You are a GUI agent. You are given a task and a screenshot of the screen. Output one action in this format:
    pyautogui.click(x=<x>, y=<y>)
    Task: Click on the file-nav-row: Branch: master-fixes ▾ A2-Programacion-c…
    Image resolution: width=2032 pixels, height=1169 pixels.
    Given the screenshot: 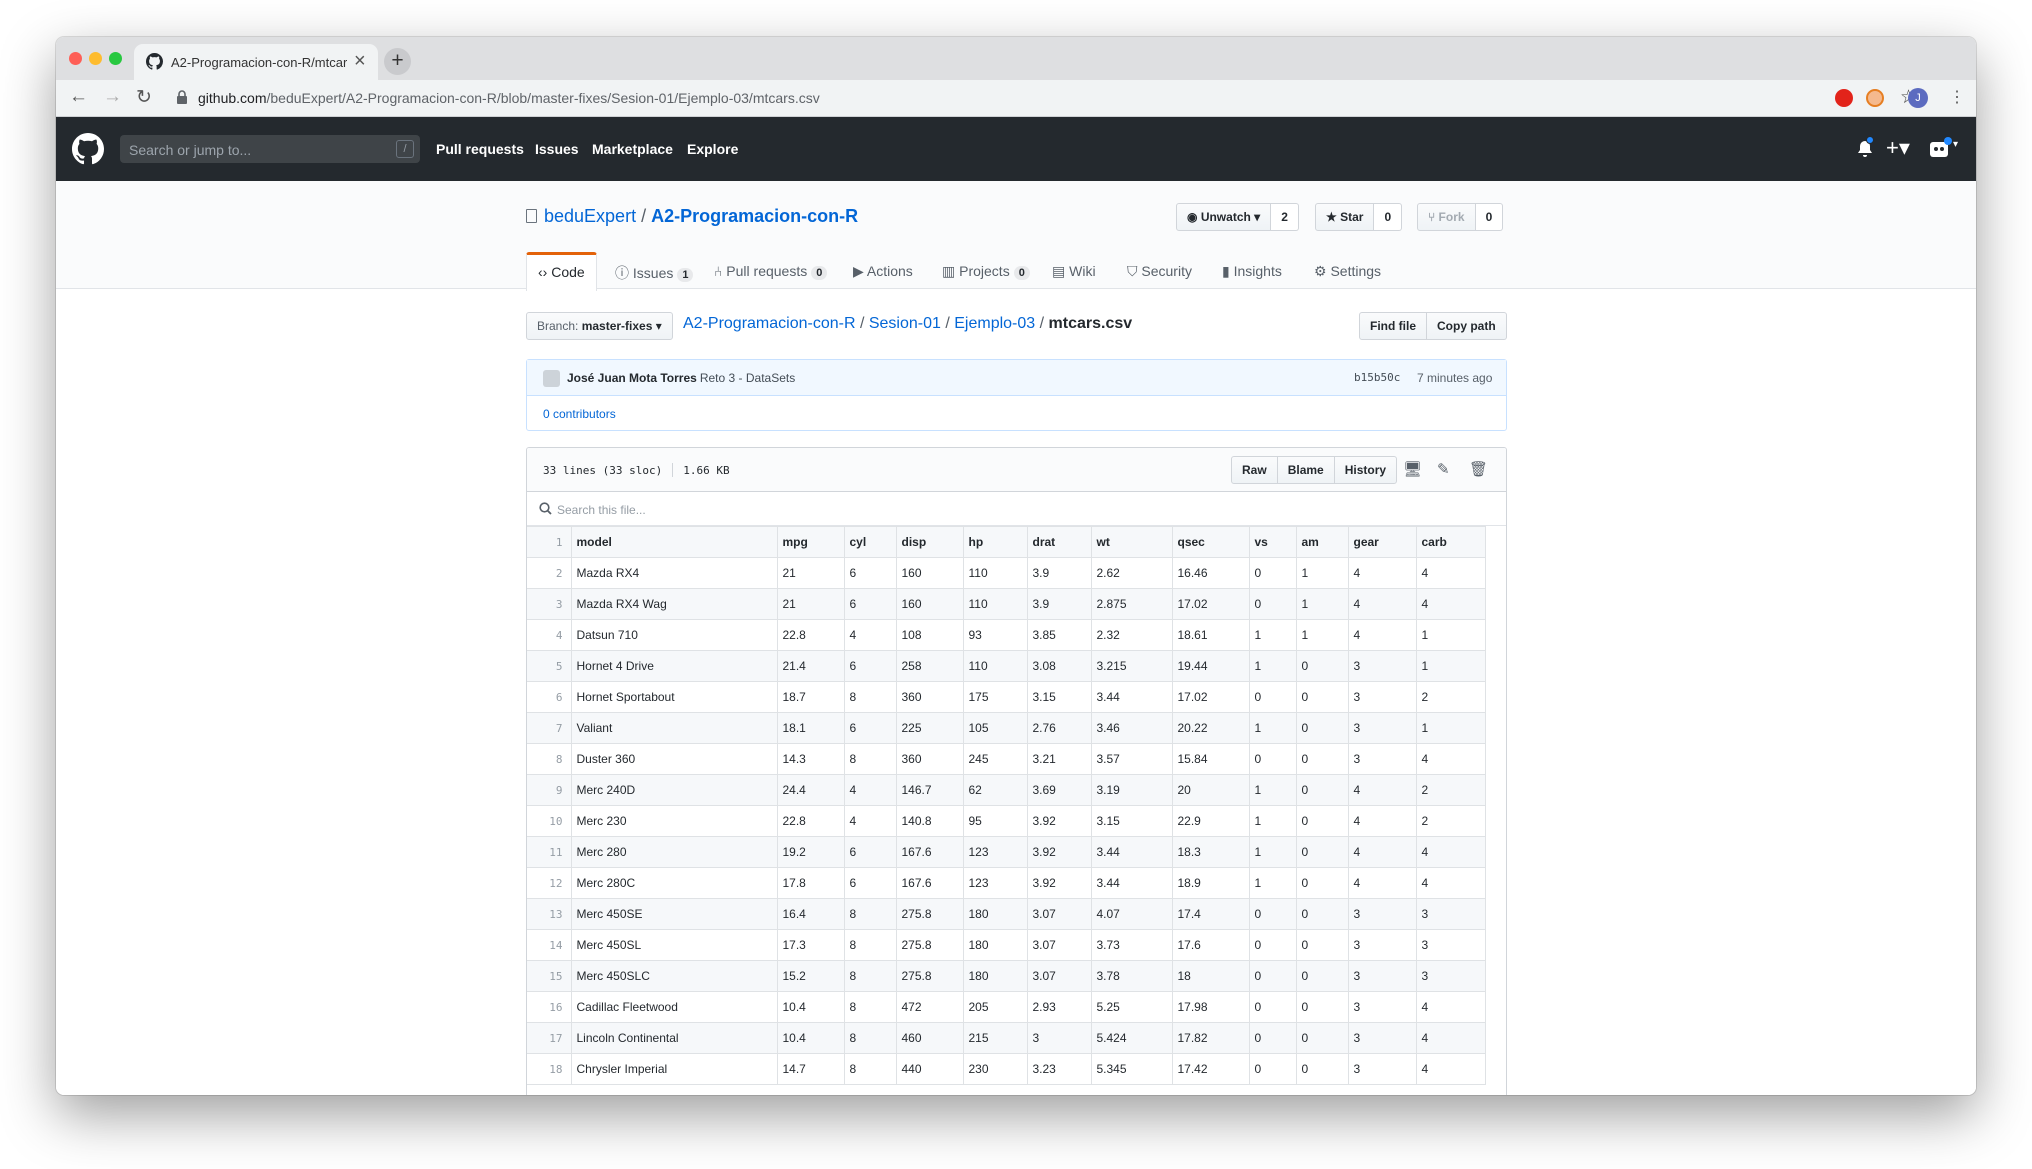 What is the action you would take?
    pyautogui.click(x=1016, y=327)
    